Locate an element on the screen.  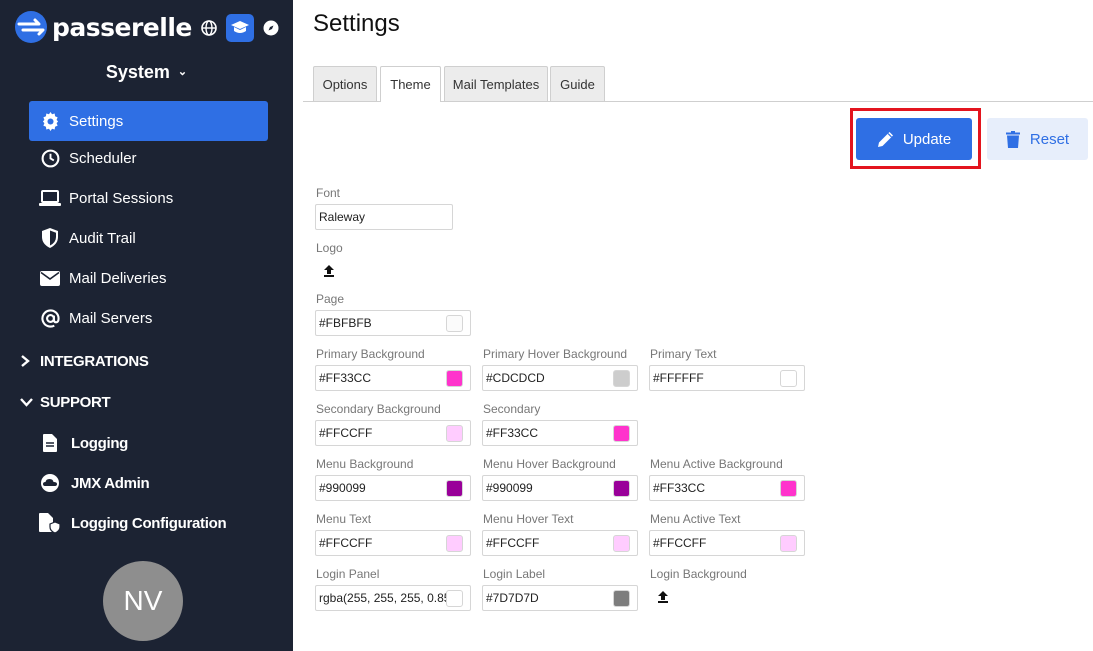
chevron-down-icon is located at coordinates (27, 402).